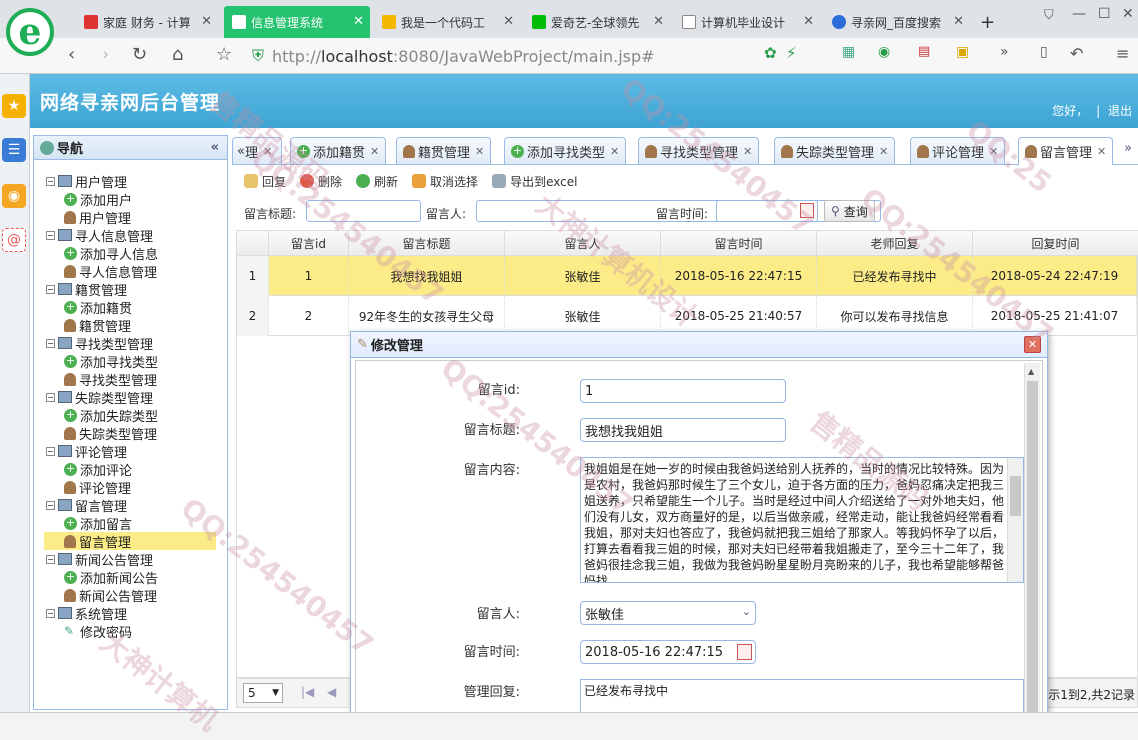 The height and width of the screenshot is (740, 1138). What do you see at coordinates (130, 307) in the screenshot?
I see `nav-item: + 添加籍贯` at bounding box center [130, 307].